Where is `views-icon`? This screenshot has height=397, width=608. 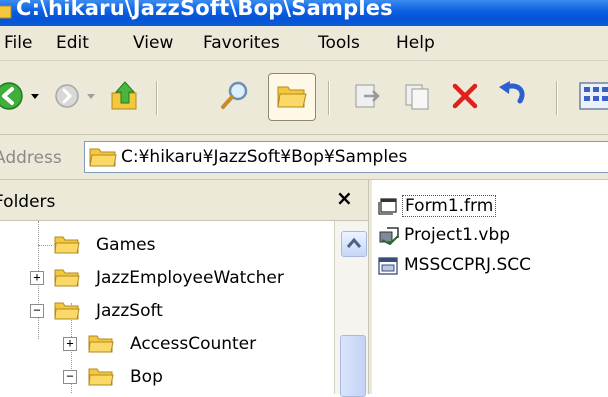 views-icon is located at coordinates (593, 96).